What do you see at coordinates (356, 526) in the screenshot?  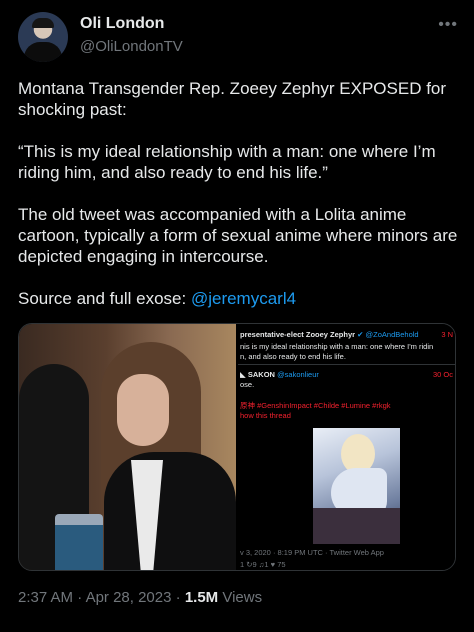 I see `anime-figure-lower` at bounding box center [356, 526].